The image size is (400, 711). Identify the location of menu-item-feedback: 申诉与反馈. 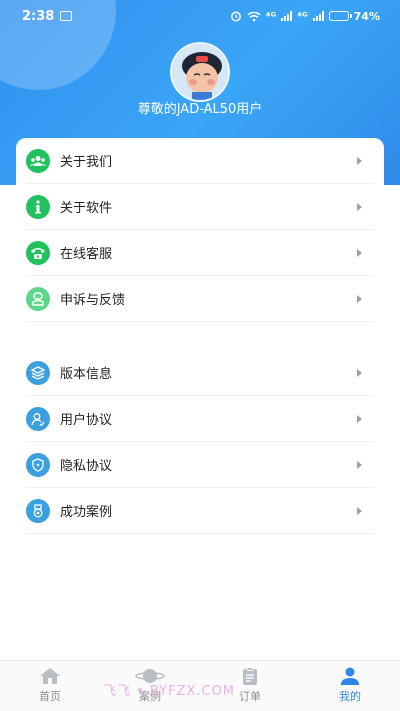
(200, 299).